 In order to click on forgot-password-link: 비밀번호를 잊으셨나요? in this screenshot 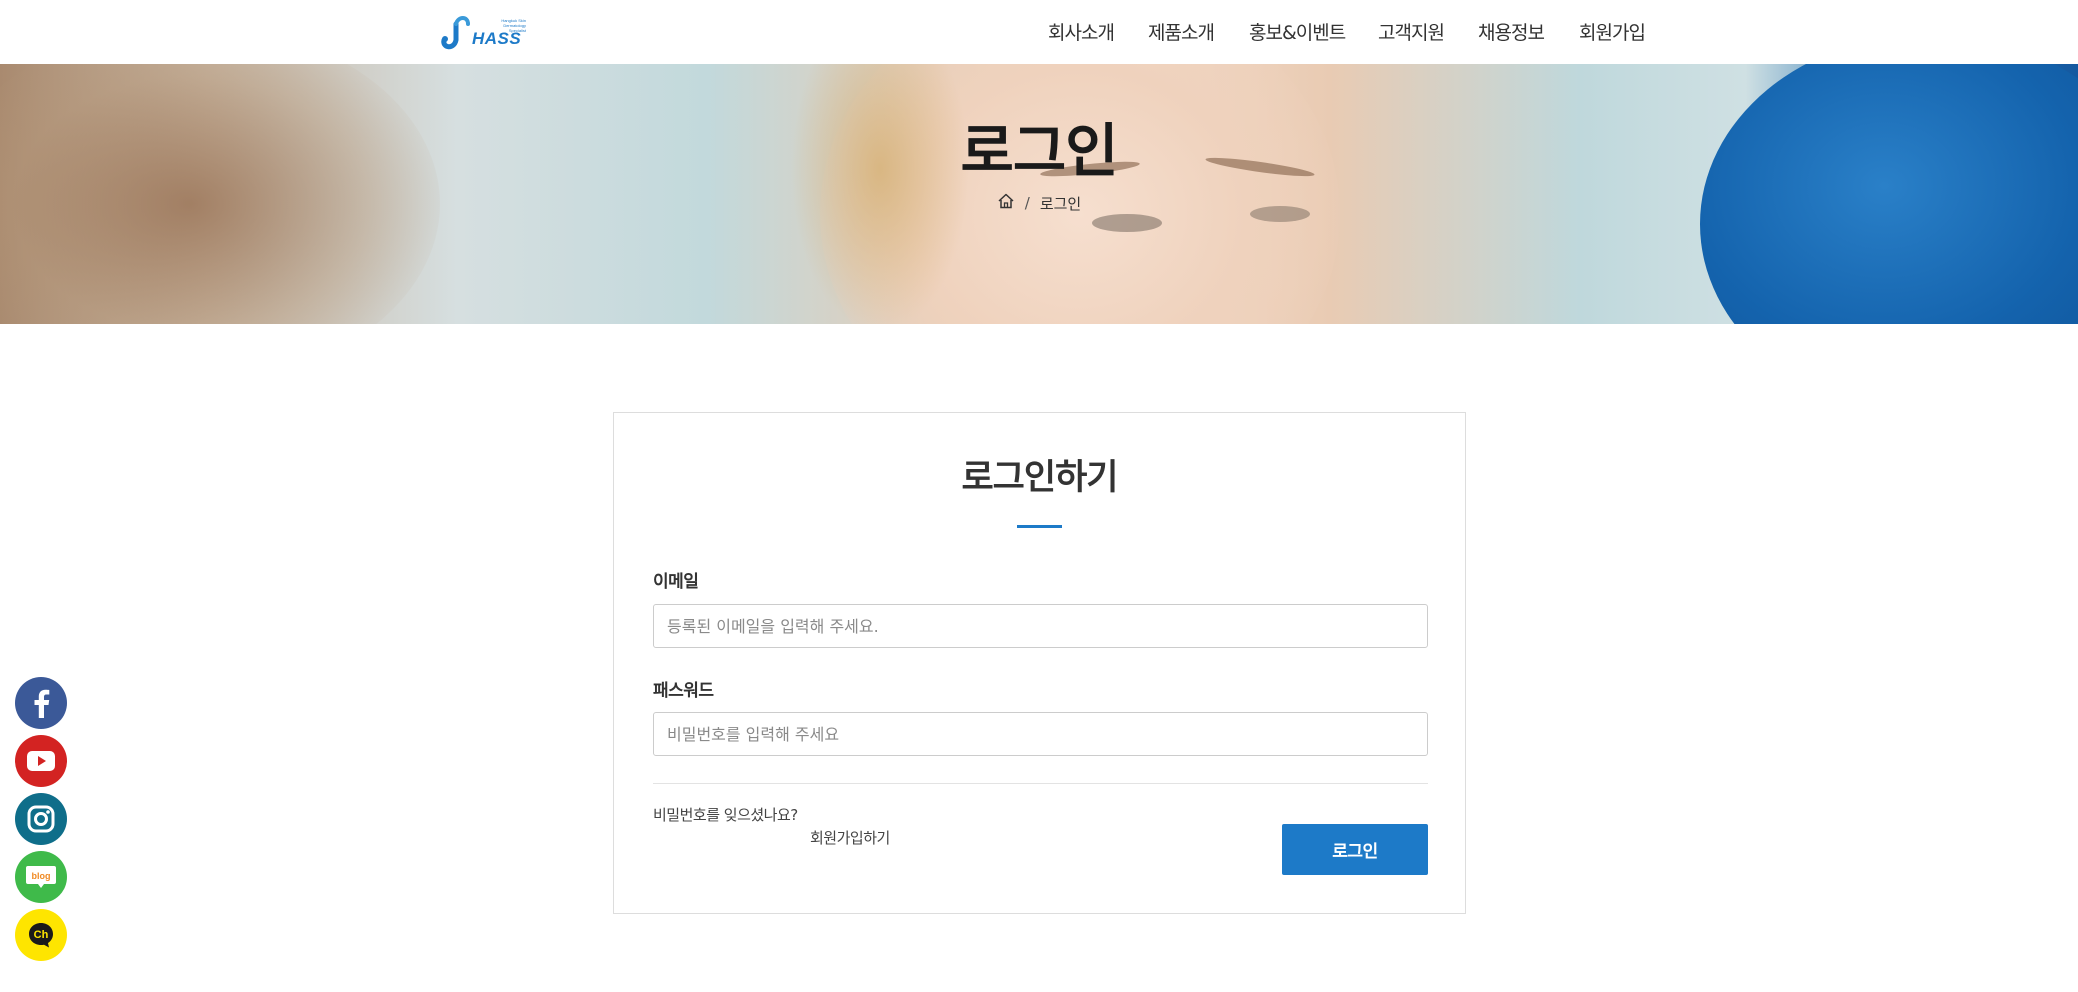, I will do `click(725, 814)`.